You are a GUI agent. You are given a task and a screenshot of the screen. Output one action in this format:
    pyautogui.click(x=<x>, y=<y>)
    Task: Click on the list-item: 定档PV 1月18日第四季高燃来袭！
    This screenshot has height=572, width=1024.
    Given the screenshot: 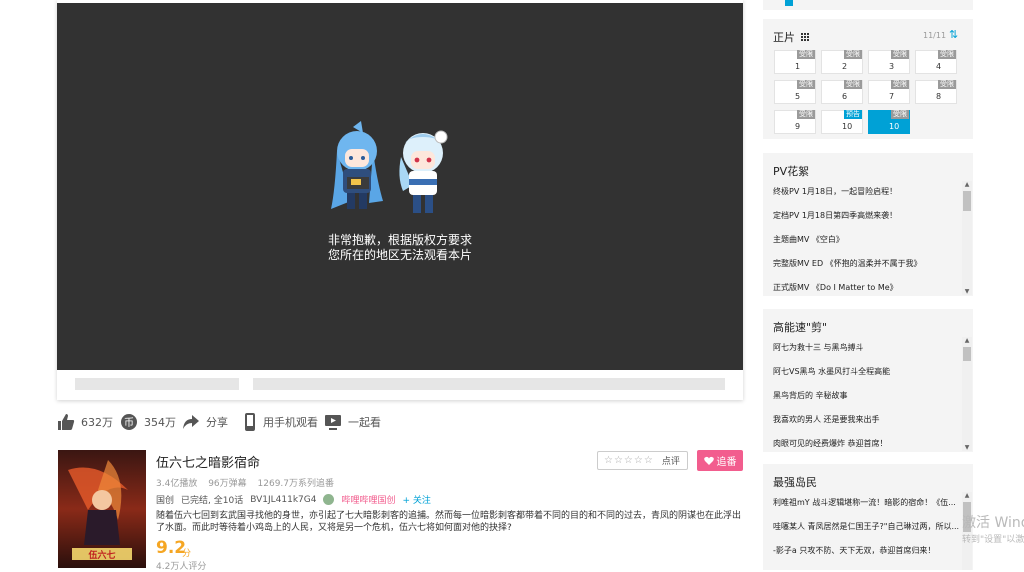 What is the action you would take?
    pyautogui.click(x=835, y=215)
    